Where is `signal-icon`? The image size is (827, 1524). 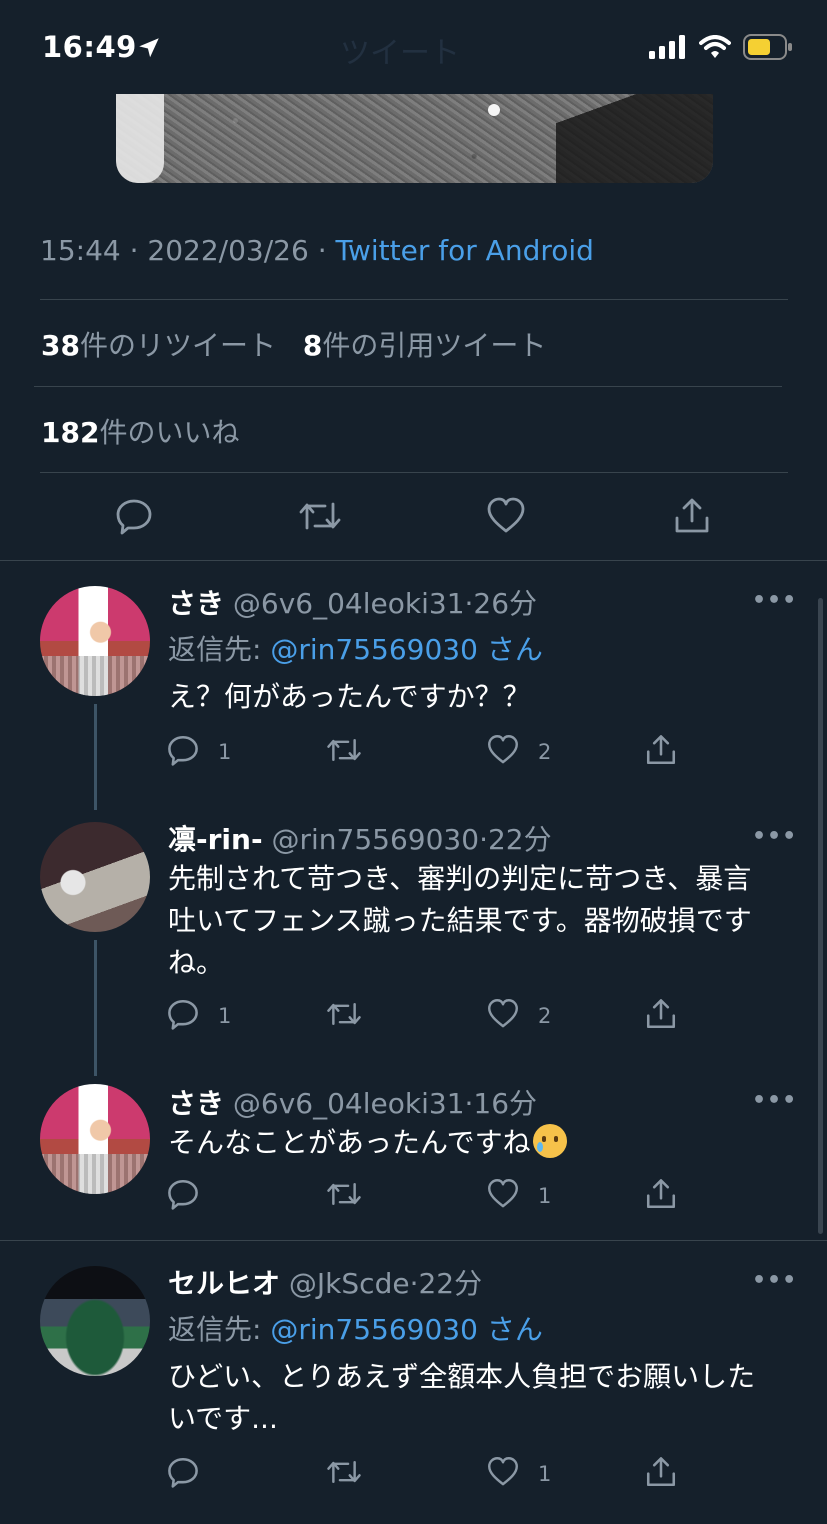 signal-icon is located at coordinates (668, 49).